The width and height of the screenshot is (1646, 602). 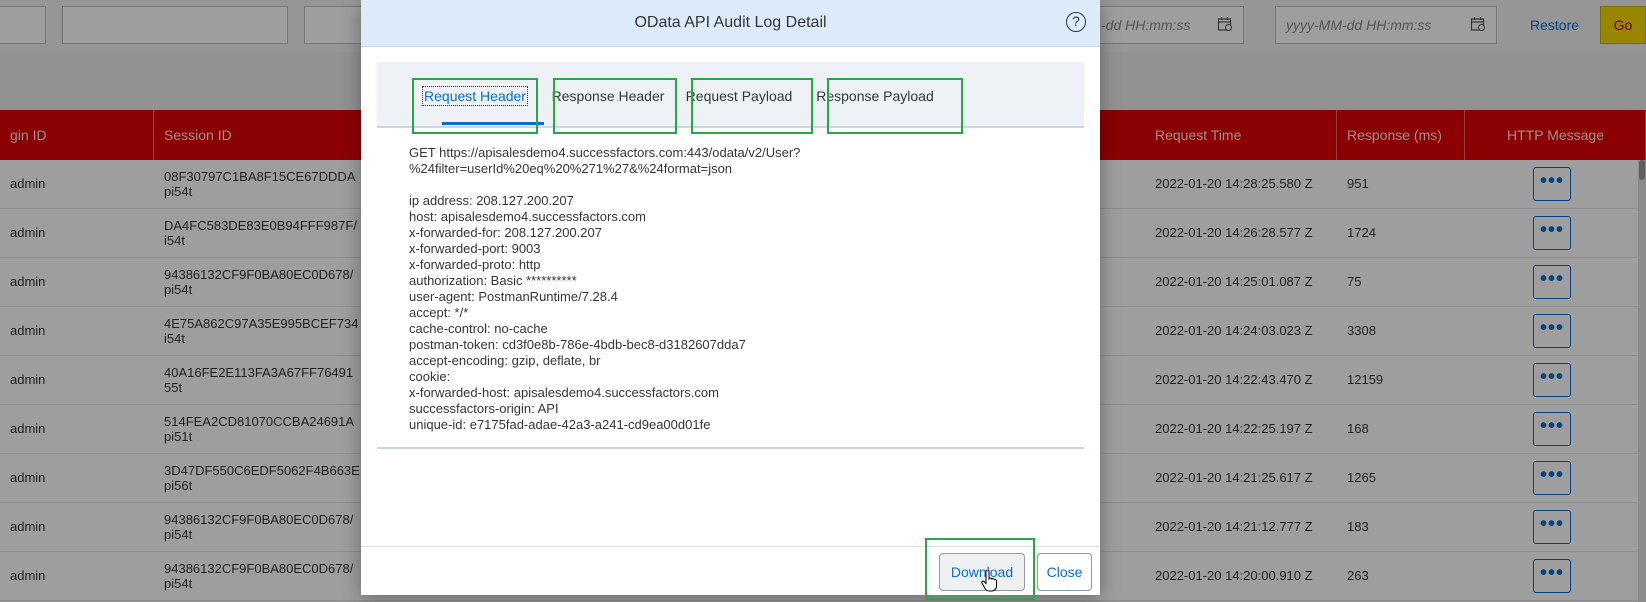 What do you see at coordinates (739, 96) in the screenshot?
I see `tab-request-payload: Request Payload` at bounding box center [739, 96].